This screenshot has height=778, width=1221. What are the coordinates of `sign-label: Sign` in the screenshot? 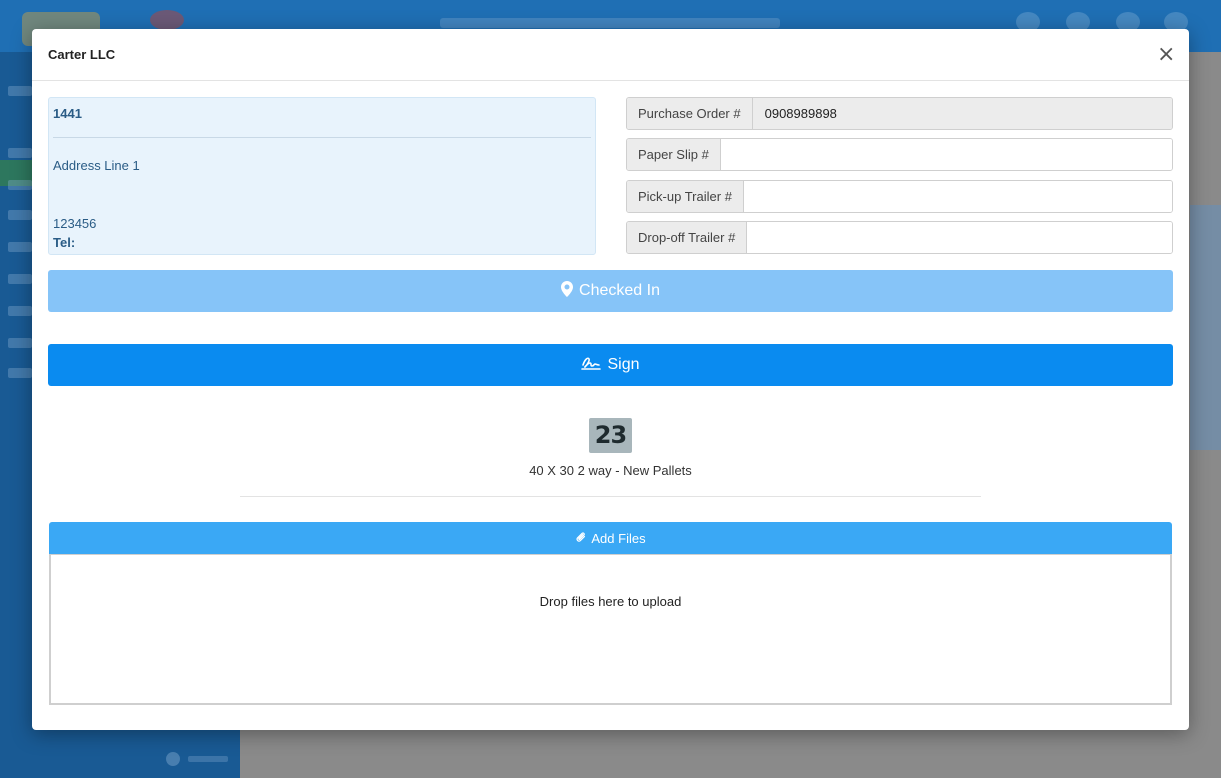 It's located at (623, 364).